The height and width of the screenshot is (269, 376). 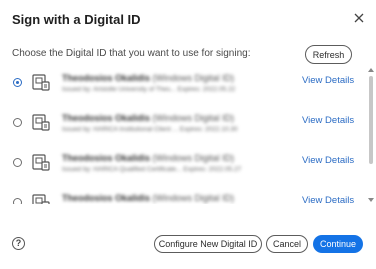 What do you see at coordinates (371, 120) in the screenshot?
I see `scrollbar-thumb` at bounding box center [371, 120].